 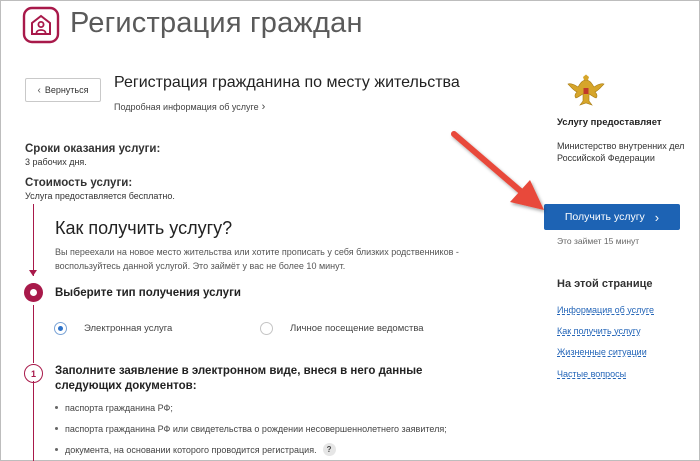 What do you see at coordinates (605, 284) in the screenshot?
I see `on-this-page-heading: На этой странице` at bounding box center [605, 284].